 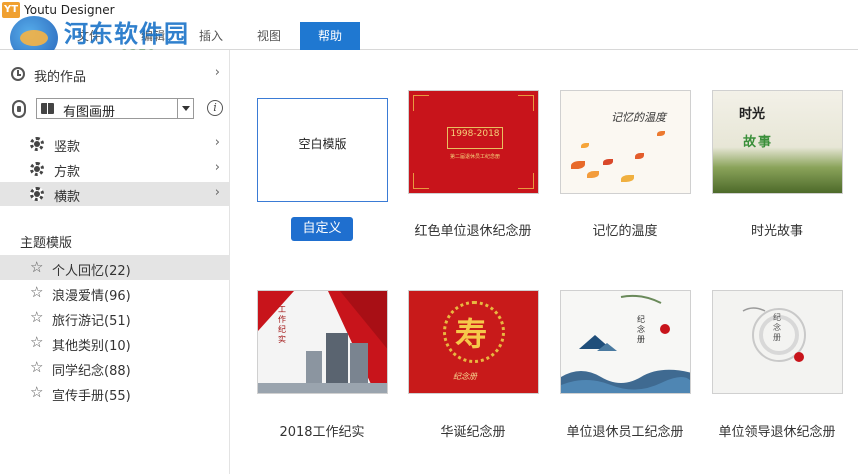 I want to click on theme-item: ☆ 同学纪念(88), so click(x=115, y=367).